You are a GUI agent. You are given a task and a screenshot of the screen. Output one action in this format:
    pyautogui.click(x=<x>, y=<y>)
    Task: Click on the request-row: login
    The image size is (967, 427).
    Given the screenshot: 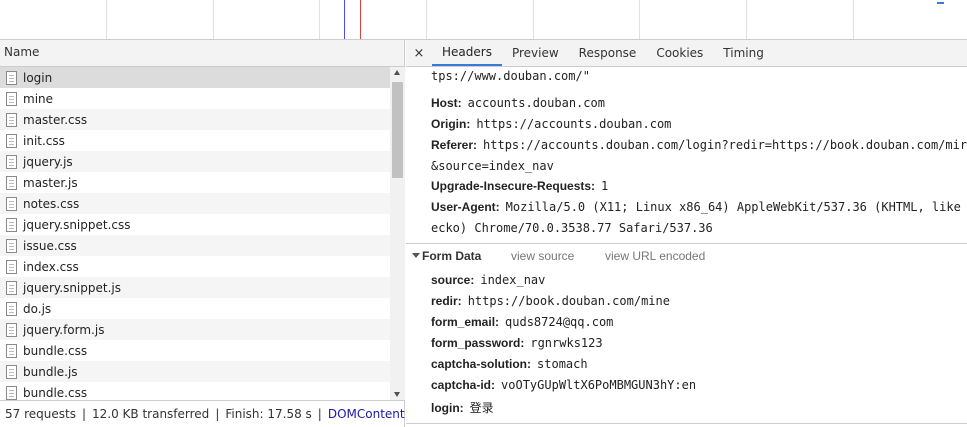 What is the action you would take?
    pyautogui.click(x=195, y=77)
    